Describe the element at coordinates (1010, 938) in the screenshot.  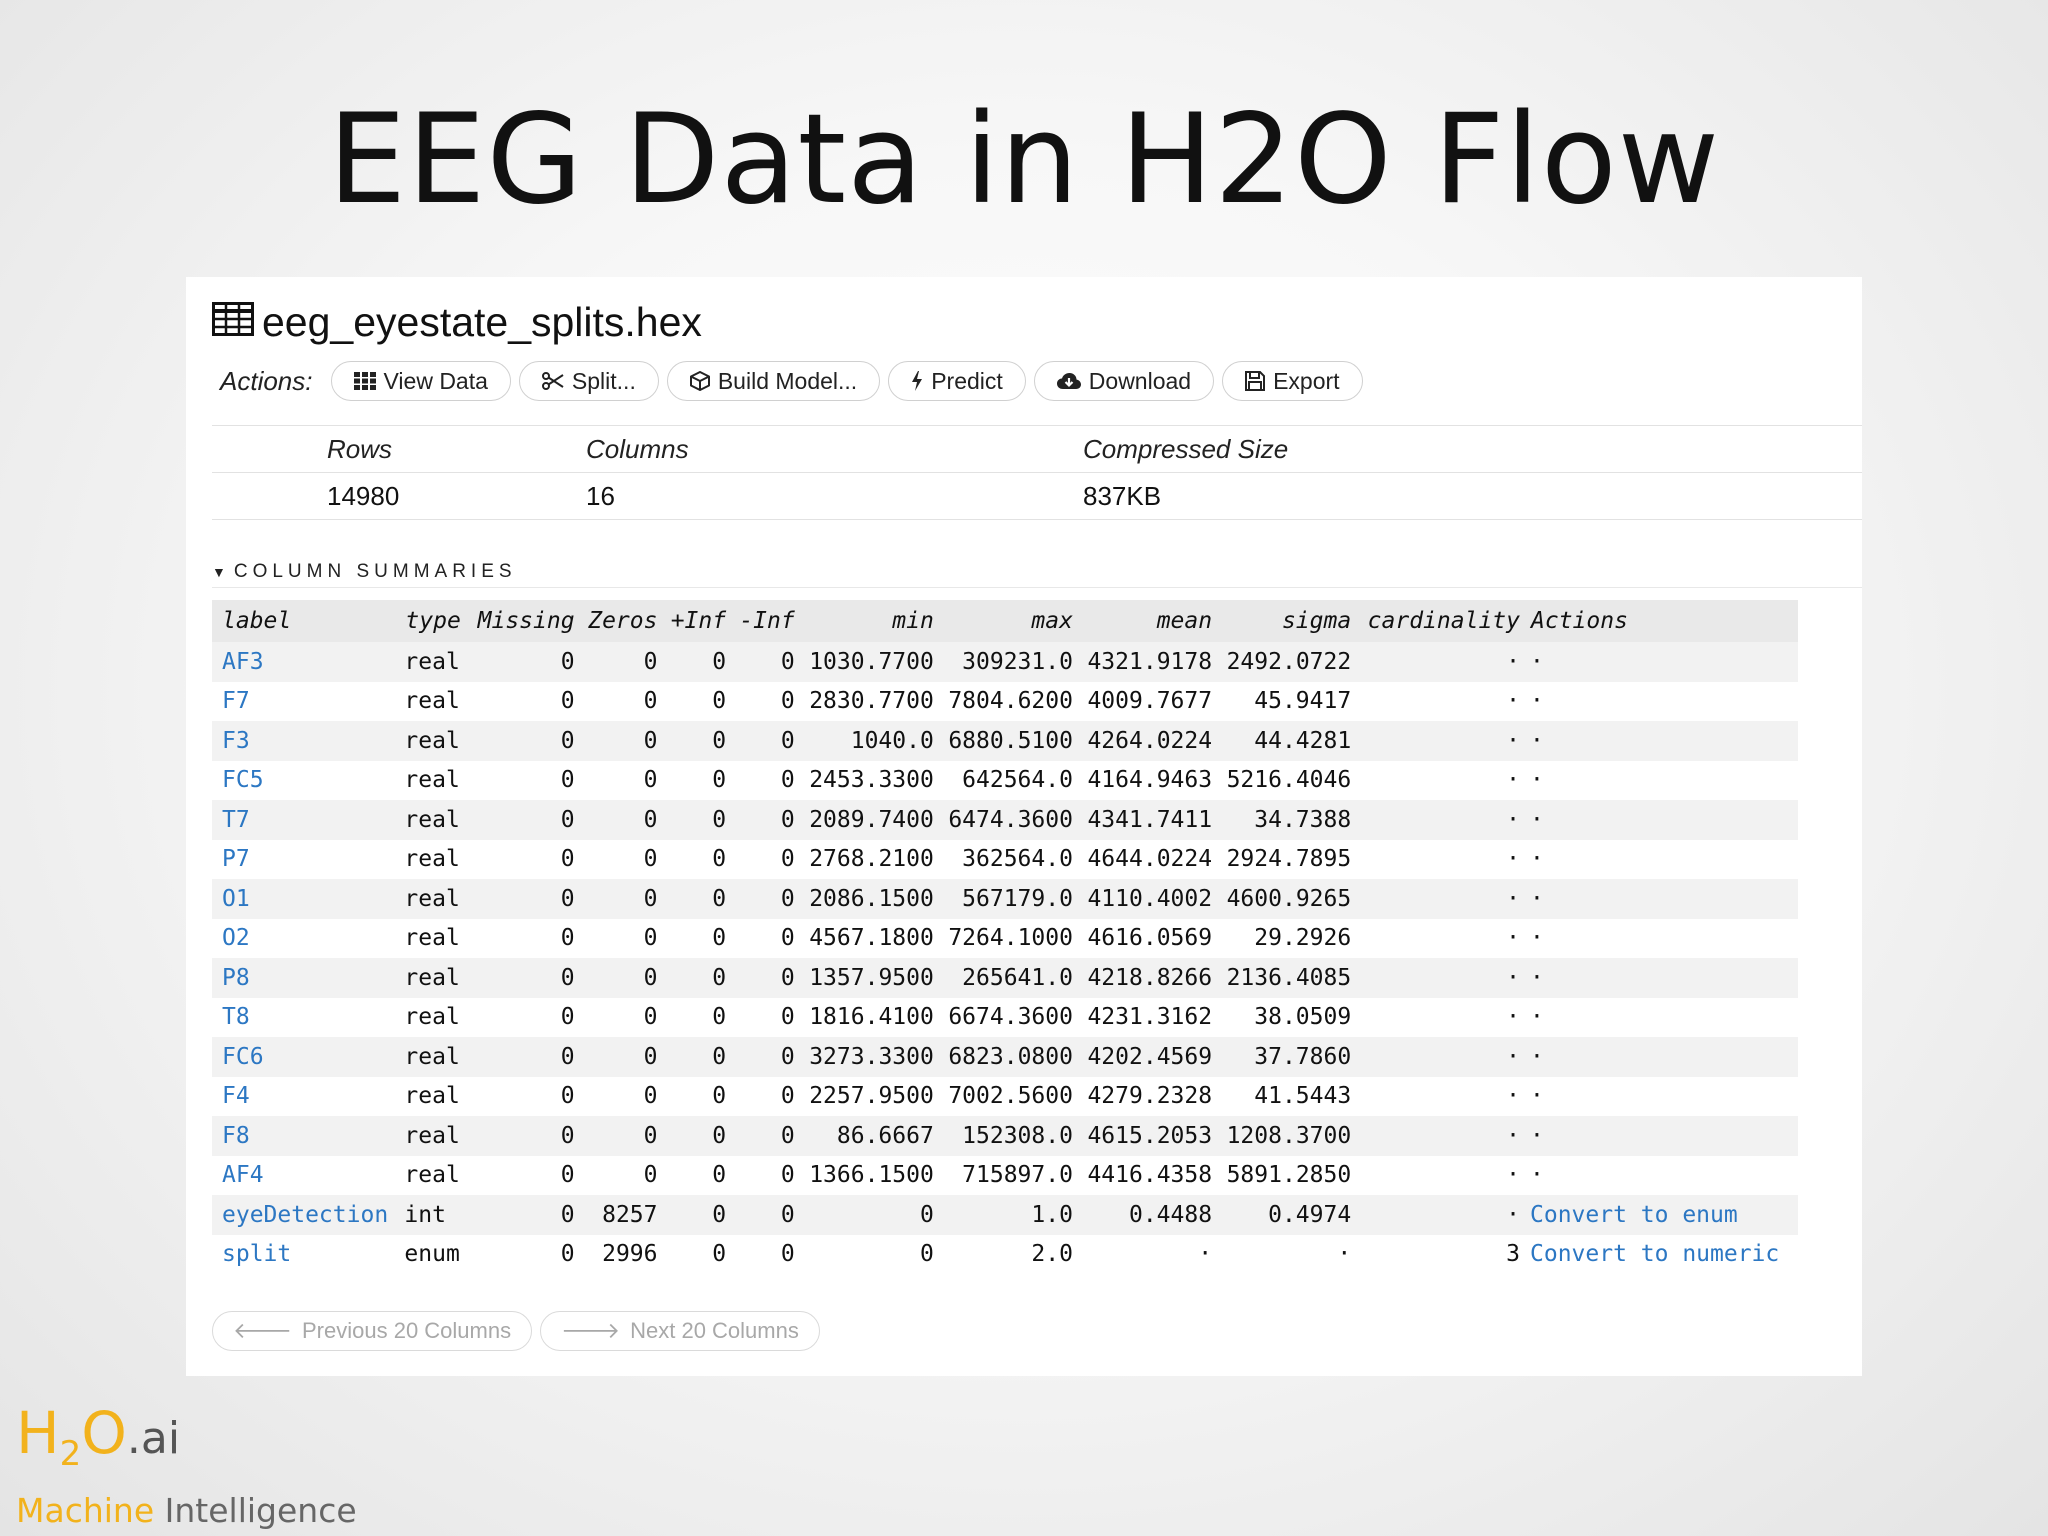
I see `table-cell: 7264.1000` at that location.